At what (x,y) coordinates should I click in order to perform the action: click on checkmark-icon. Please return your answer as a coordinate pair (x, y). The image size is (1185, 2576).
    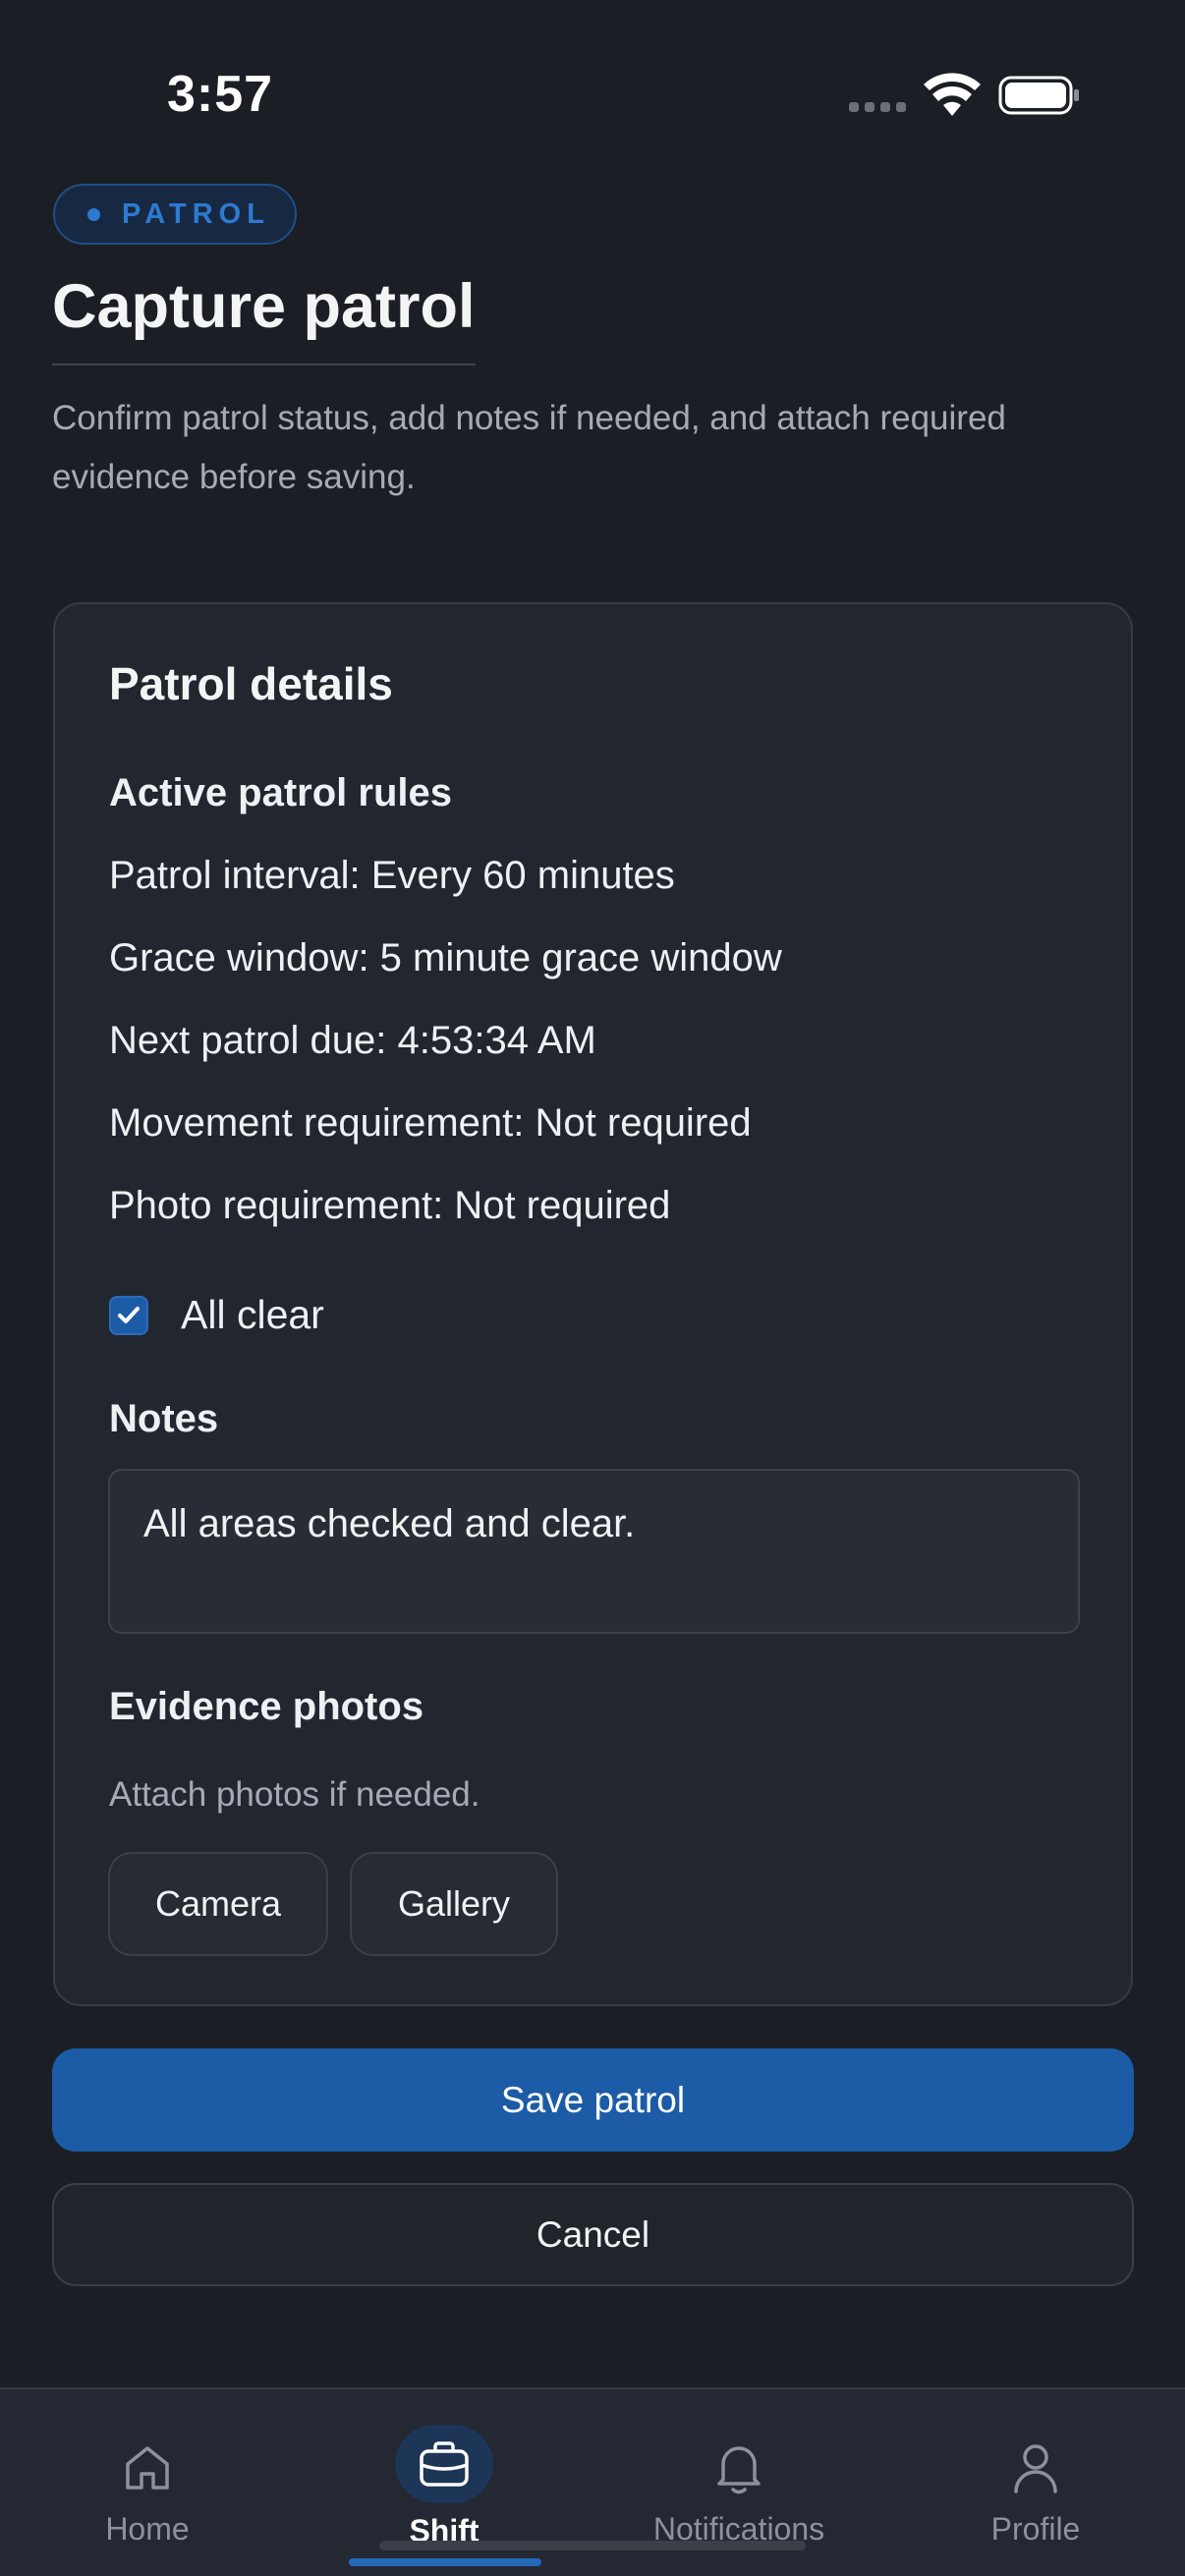
    Looking at the image, I should click on (129, 1314).